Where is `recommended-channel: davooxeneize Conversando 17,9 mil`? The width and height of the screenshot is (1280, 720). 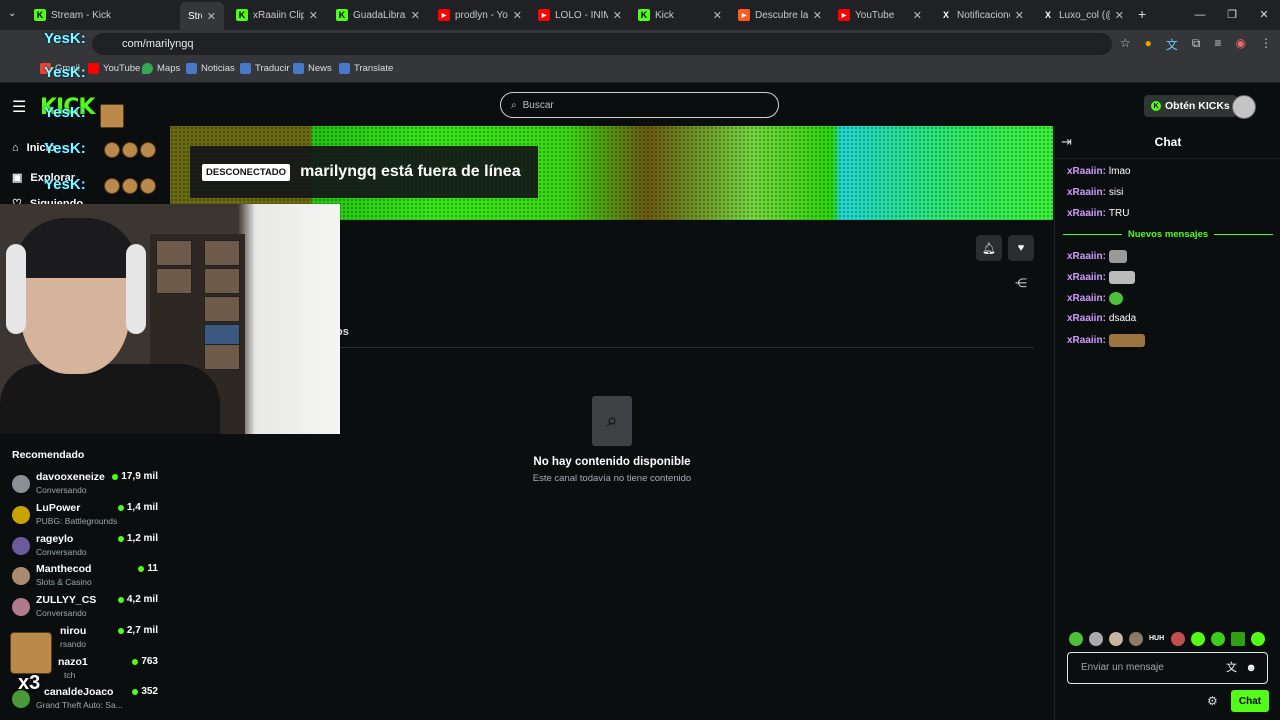
recommended-channel: davooxeneize Conversando 17,9 mil is located at coordinates (87, 485).